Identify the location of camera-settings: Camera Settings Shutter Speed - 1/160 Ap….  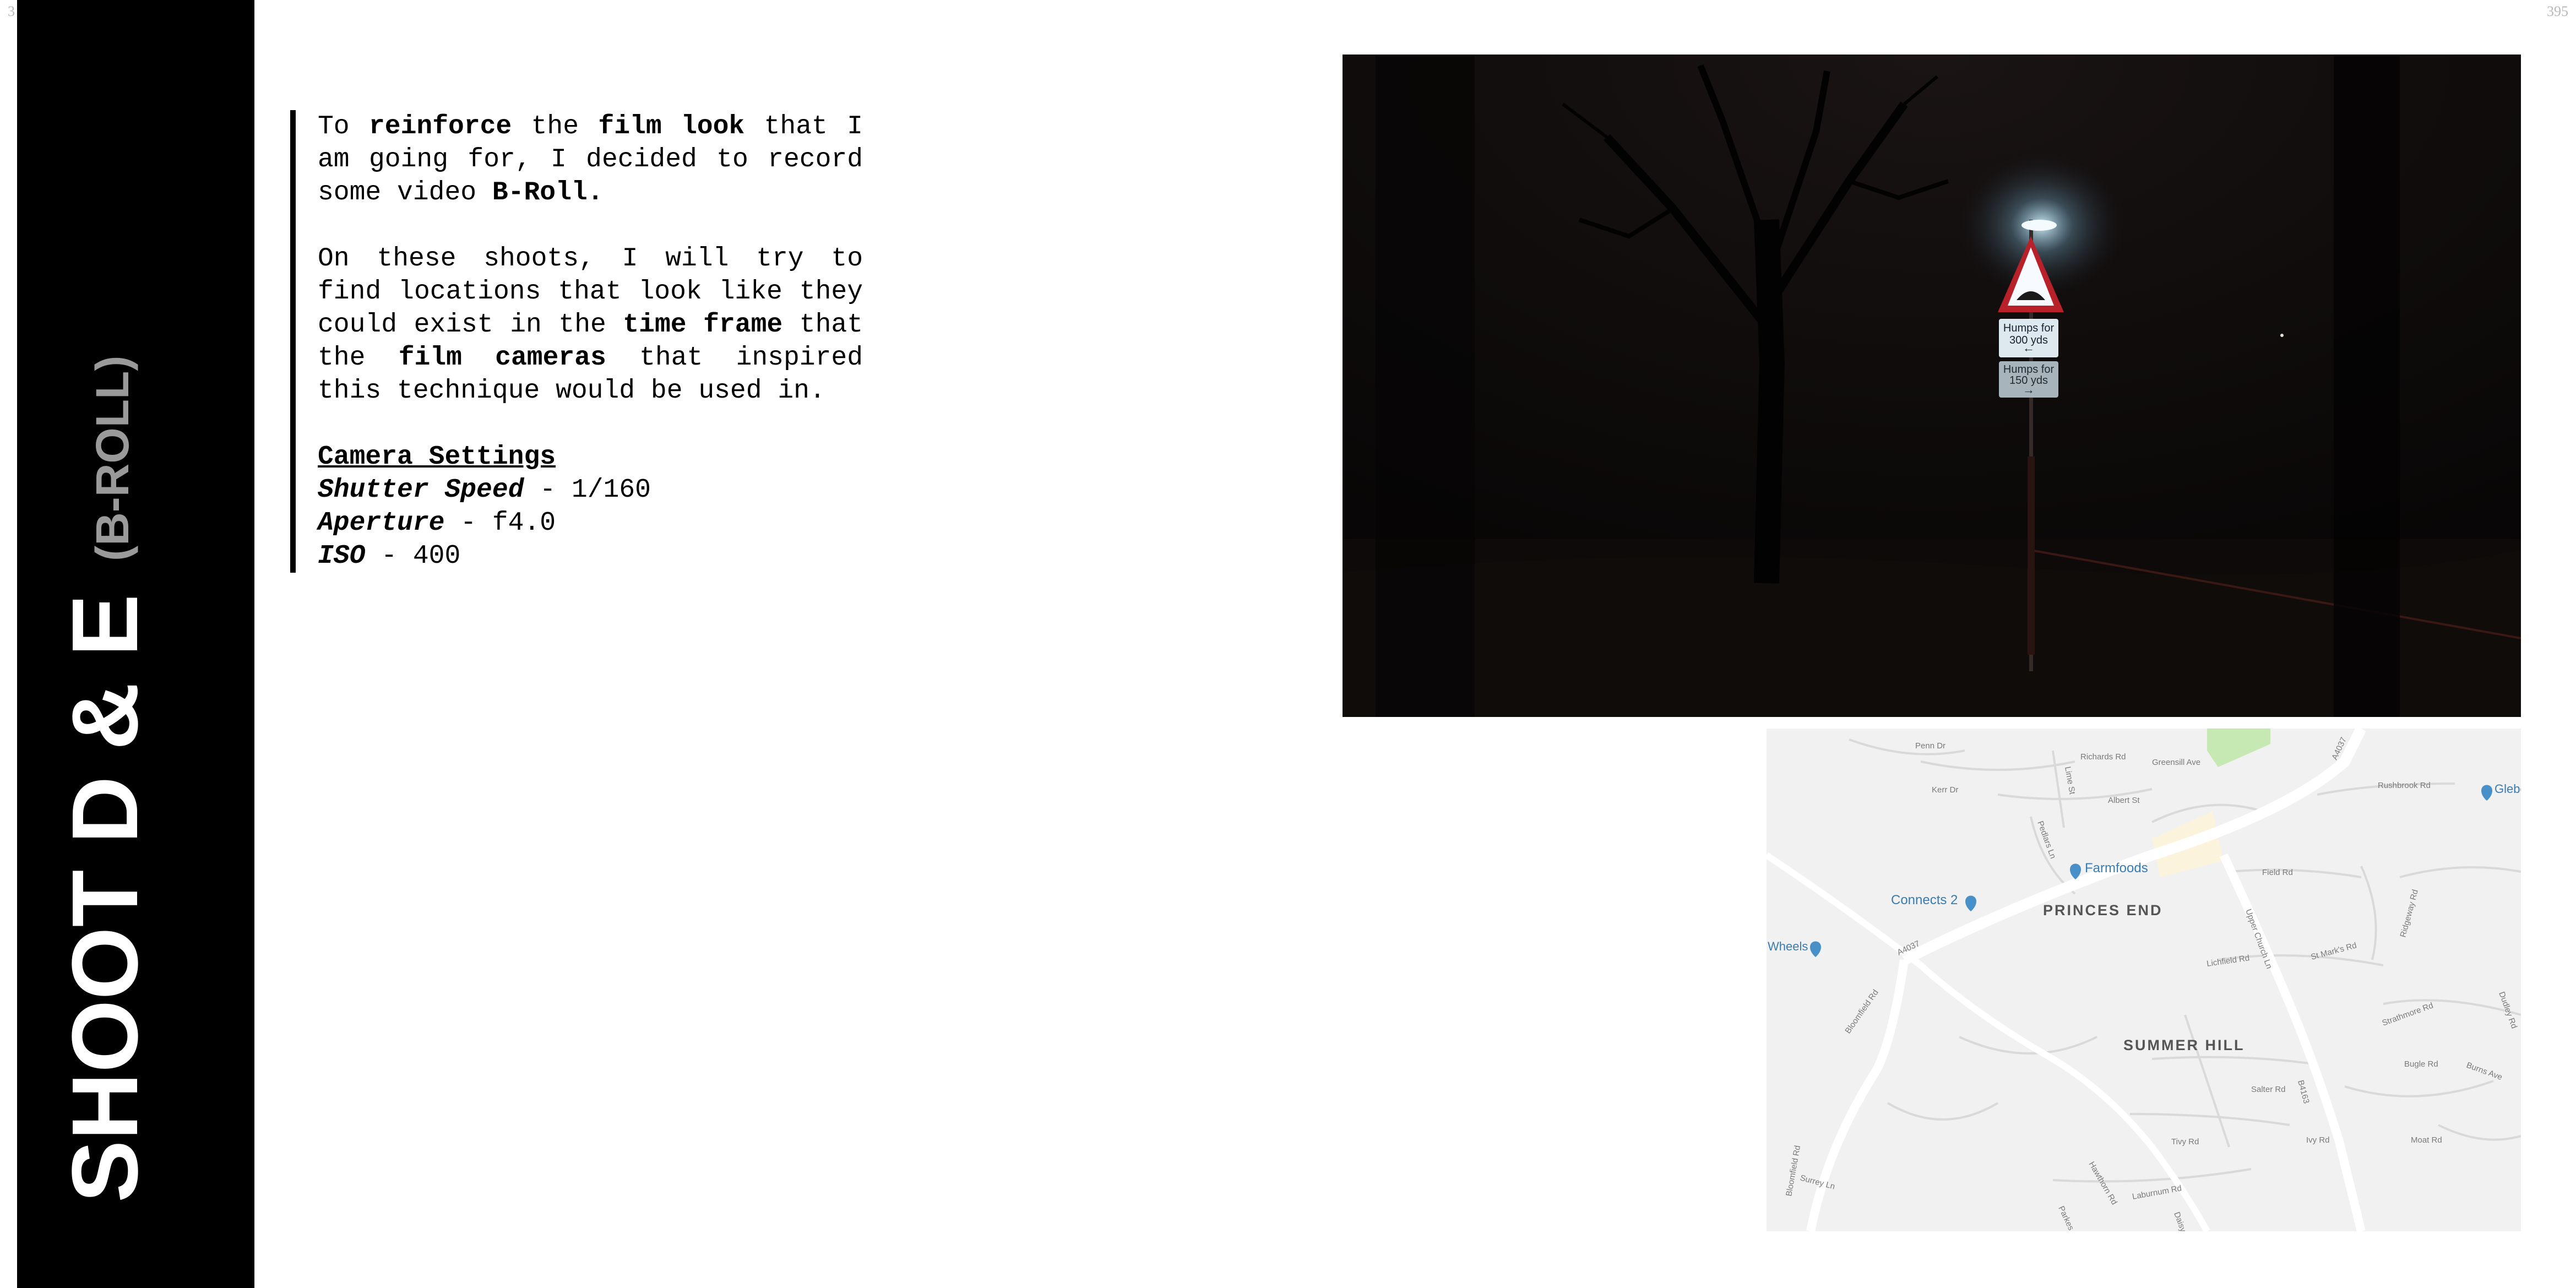
(590, 507).